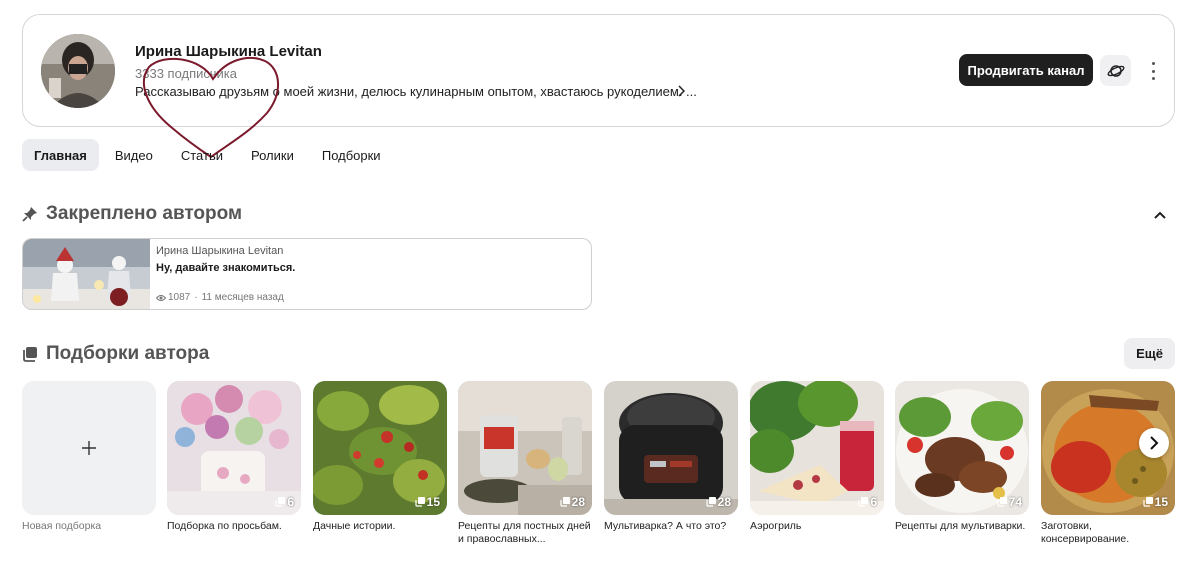 The height and width of the screenshot is (564, 1200). Describe the element at coordinates (60, 155) in the screenshot. I see `tab-main: Главная` at that location.